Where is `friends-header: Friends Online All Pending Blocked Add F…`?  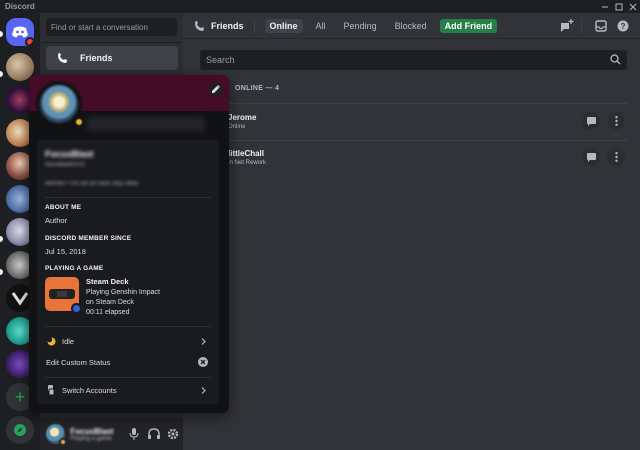 friends-header: Friends Online All Pending Blocked Add F… is located at coordinates (411, 26).